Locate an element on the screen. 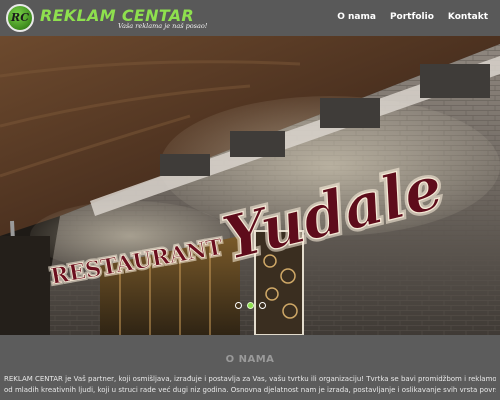 The image size is (500, 400). slider-pagination is located at coordinates (250, 308).